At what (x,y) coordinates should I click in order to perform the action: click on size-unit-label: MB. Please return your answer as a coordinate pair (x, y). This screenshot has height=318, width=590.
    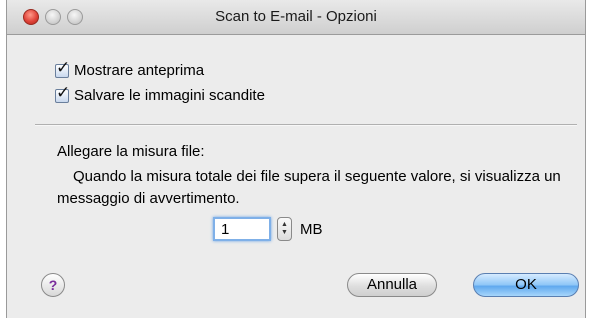
    Looking at the image, I should click on (311, 229).